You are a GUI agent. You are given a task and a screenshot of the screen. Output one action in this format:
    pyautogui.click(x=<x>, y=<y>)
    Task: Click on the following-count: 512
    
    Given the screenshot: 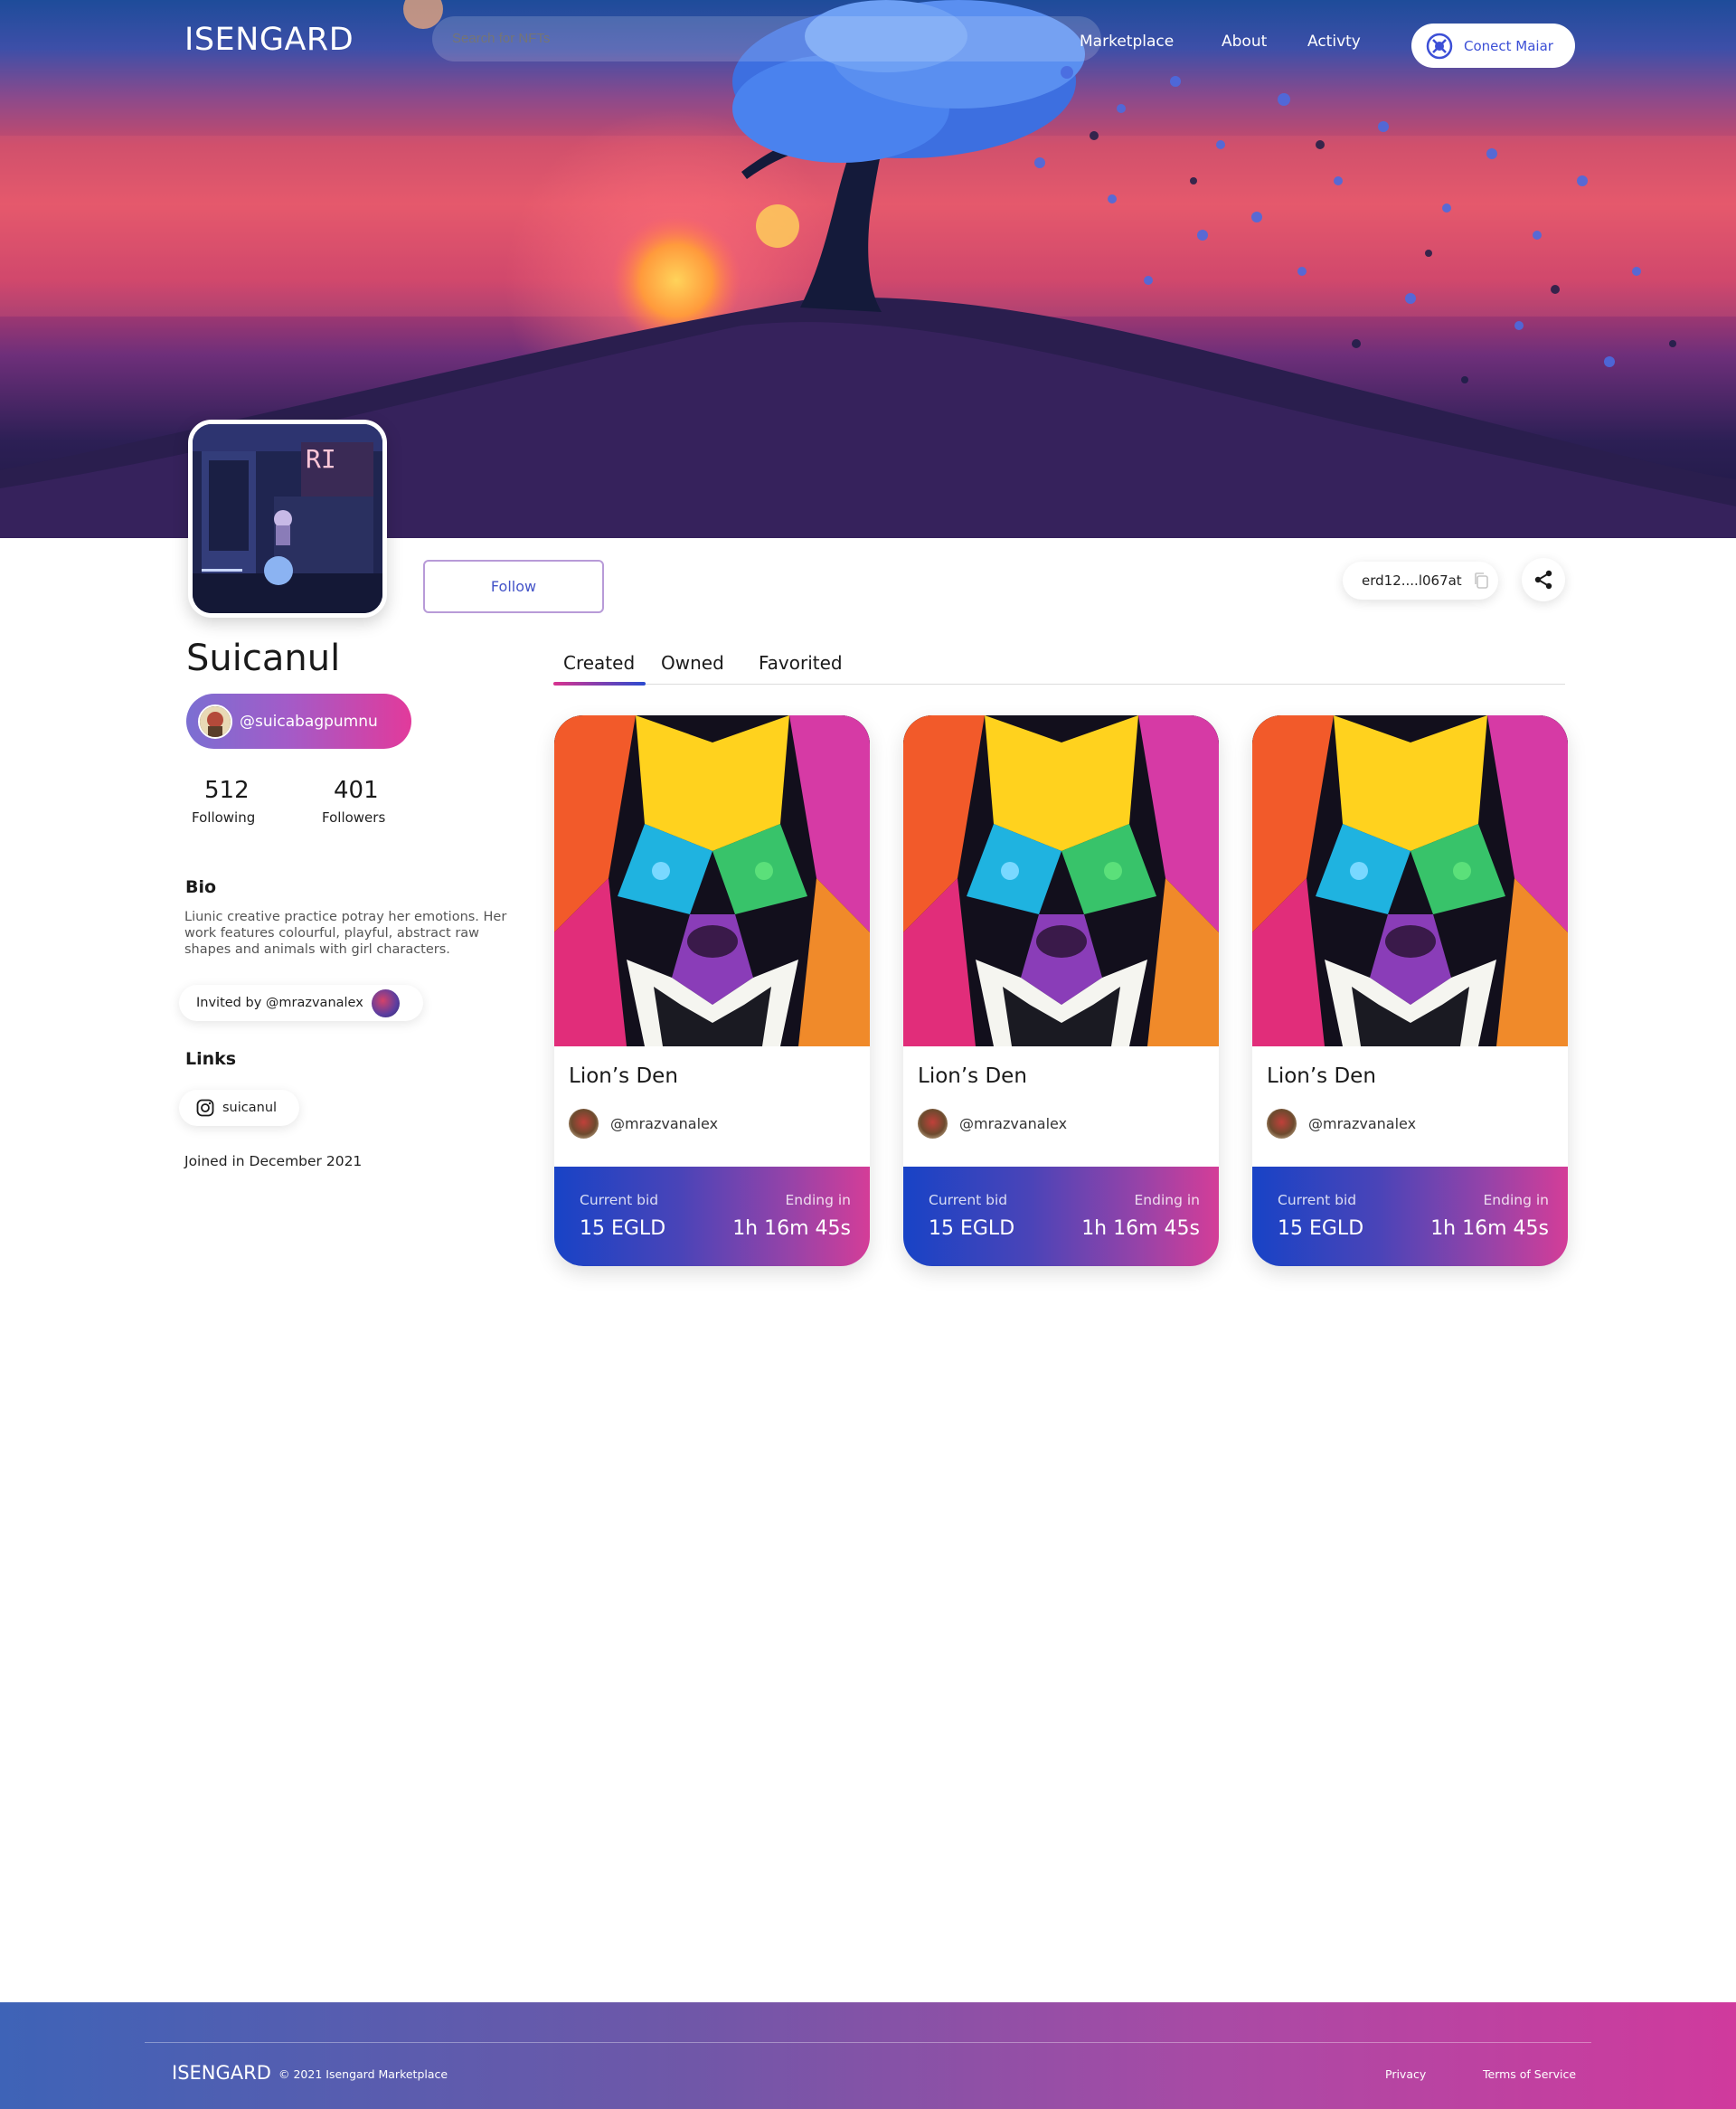 What is the action you would take?
    pyautogui.click(x=227, y=791)
    